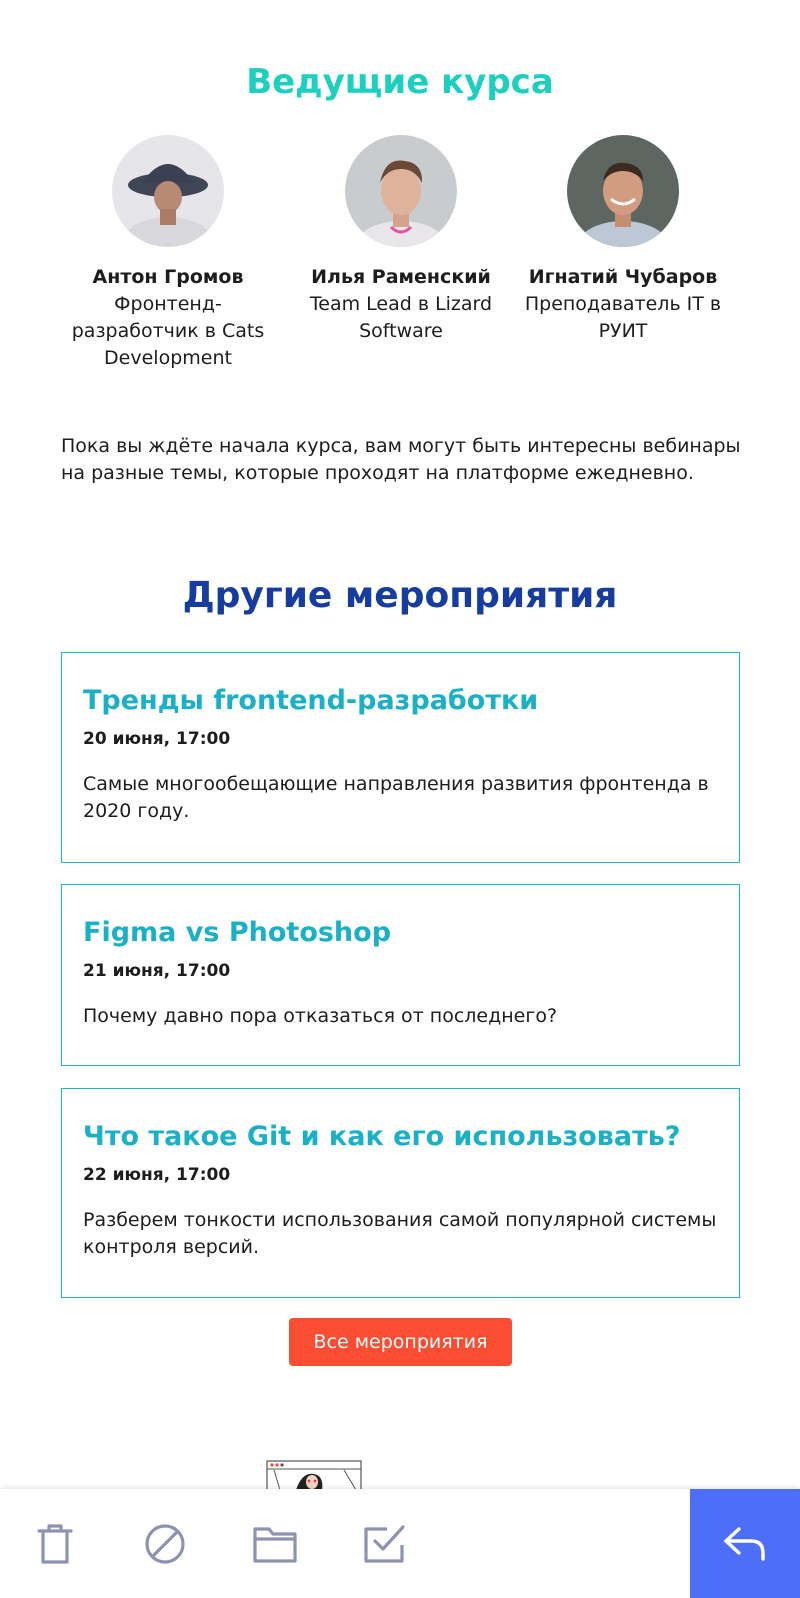  I want to click on event-date: 20 июня, 17:00, so click(157, 739).